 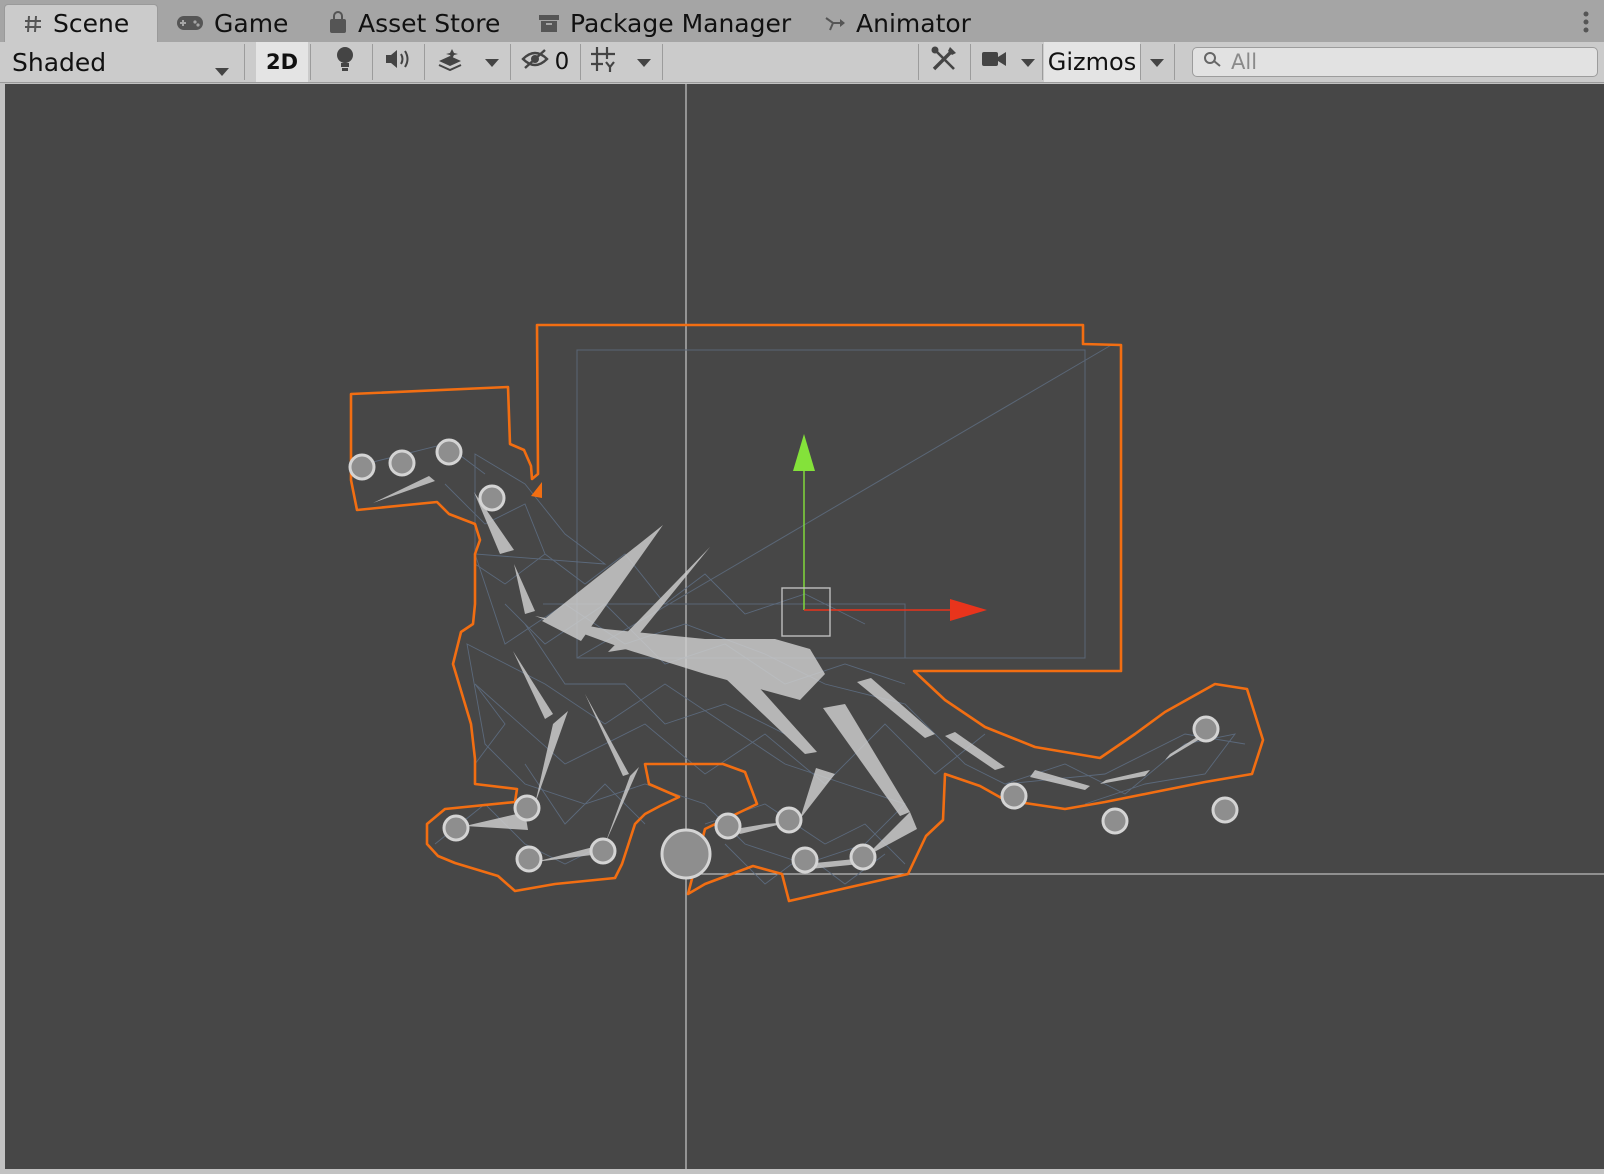 I want to click on tab-label: Animator, so click(x=913, y=23).